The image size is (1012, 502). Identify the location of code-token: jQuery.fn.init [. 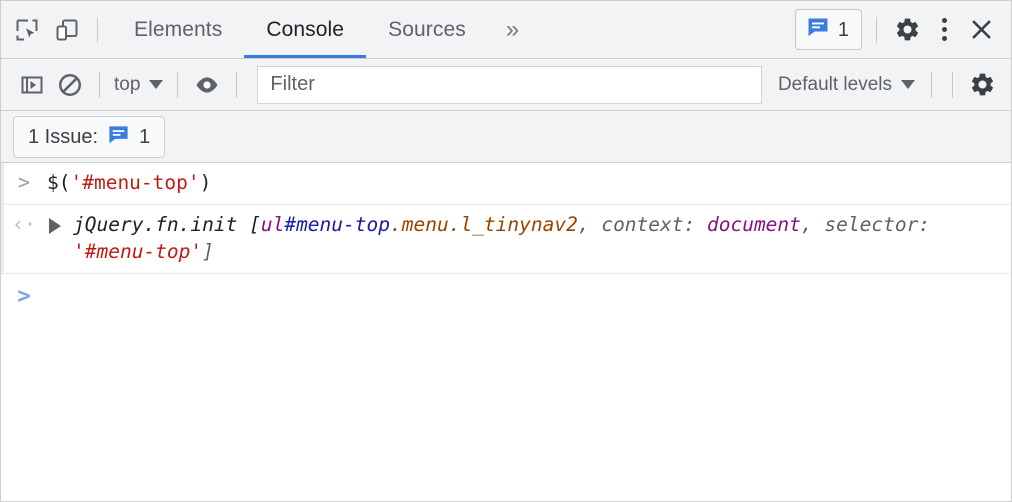
(167, 224).